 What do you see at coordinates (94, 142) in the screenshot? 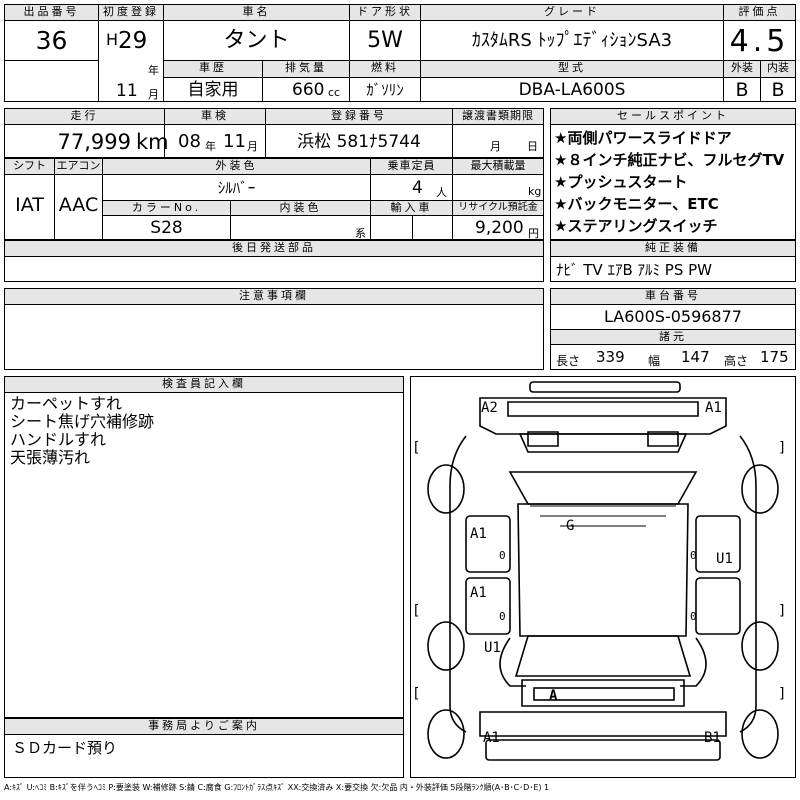
I see `mileage: 77,999` at bounding box center [94, 142].